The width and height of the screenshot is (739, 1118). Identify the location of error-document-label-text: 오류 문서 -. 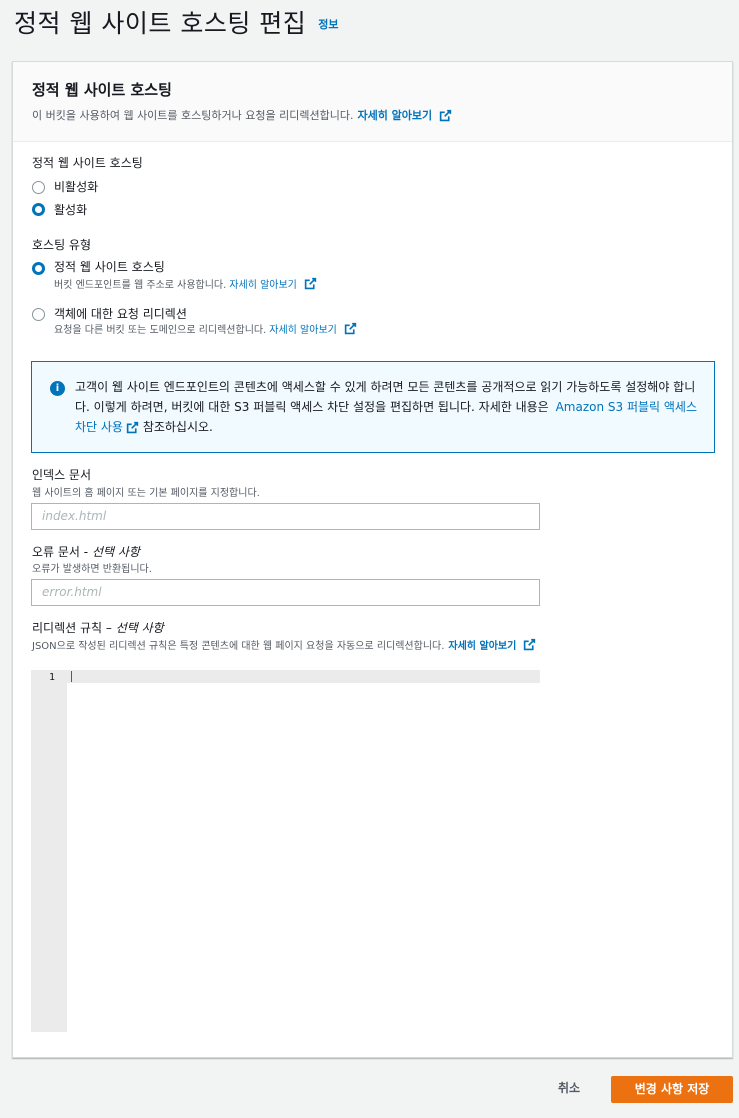
(62, 552).